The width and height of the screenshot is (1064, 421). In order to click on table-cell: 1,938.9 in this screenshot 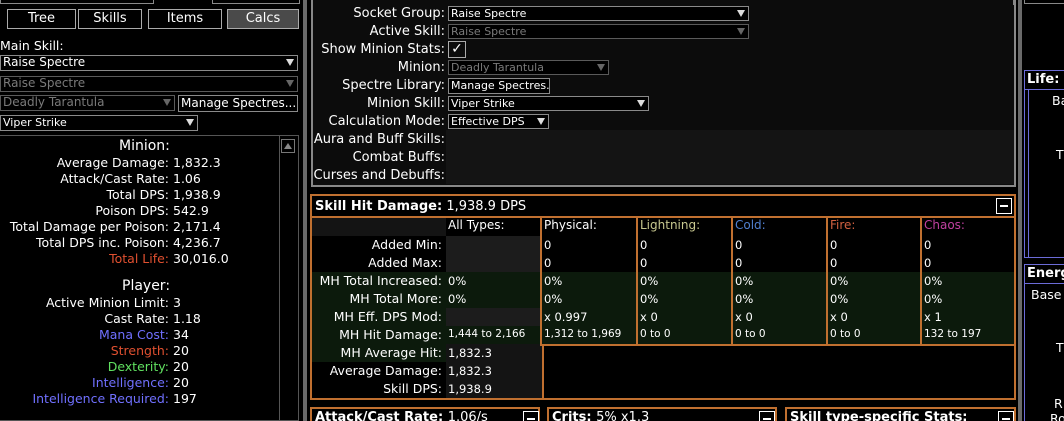, I will do `click(470, 389)`.